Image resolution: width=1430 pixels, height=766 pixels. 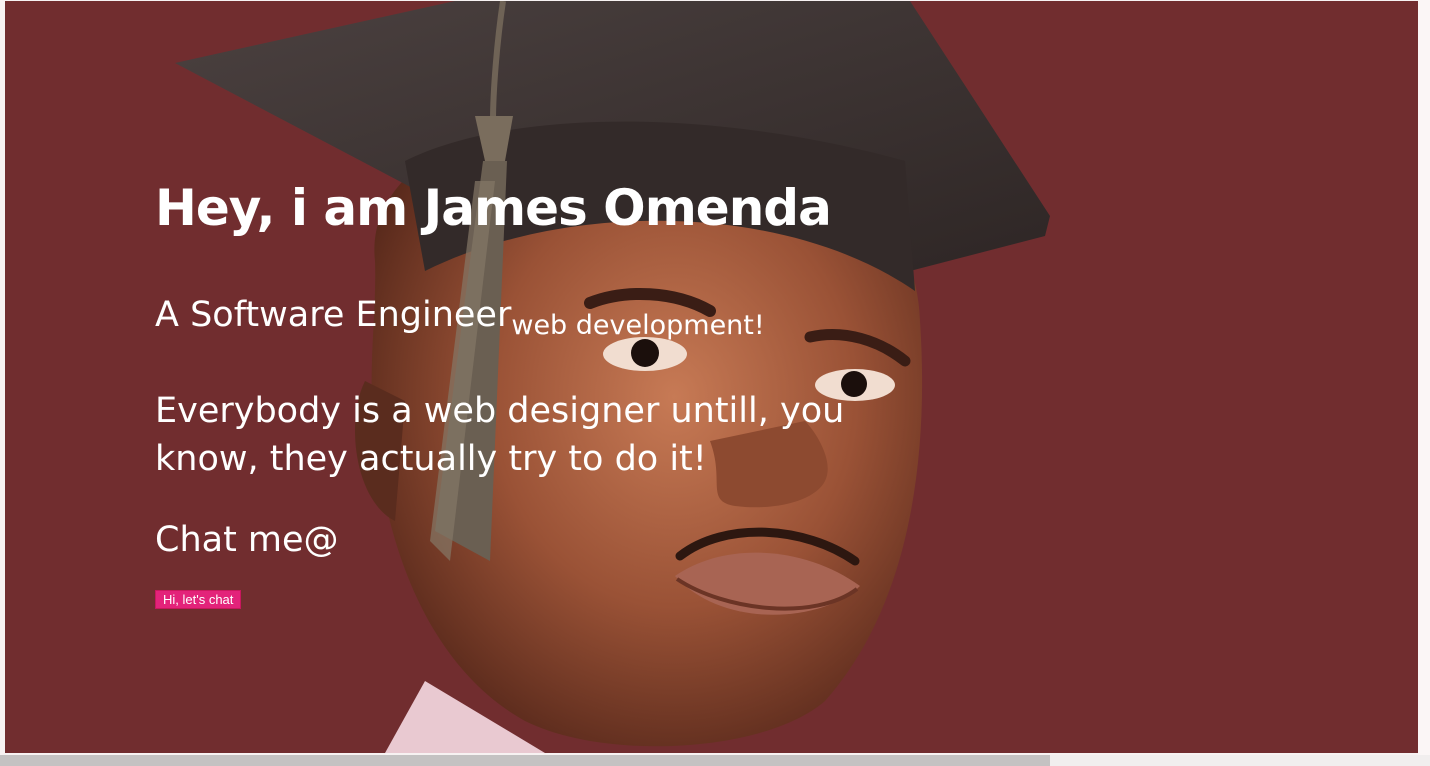 I want to click on role-sub: web development!, so click(x=638, y=325).